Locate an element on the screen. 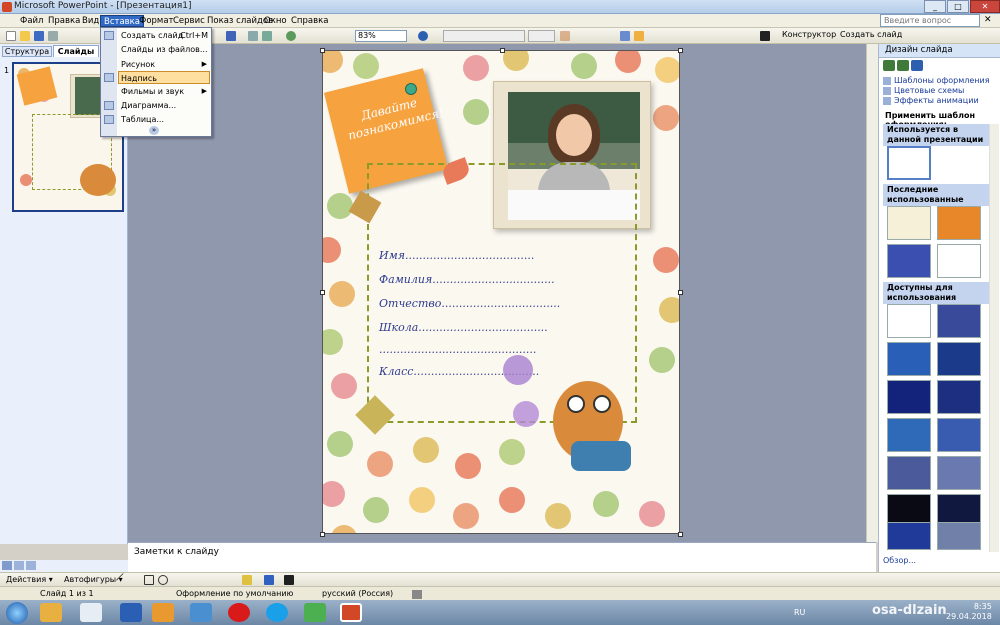 The width and height of the screenshot is (1000, 625). chart-icon is located at coordinates (267, 36).